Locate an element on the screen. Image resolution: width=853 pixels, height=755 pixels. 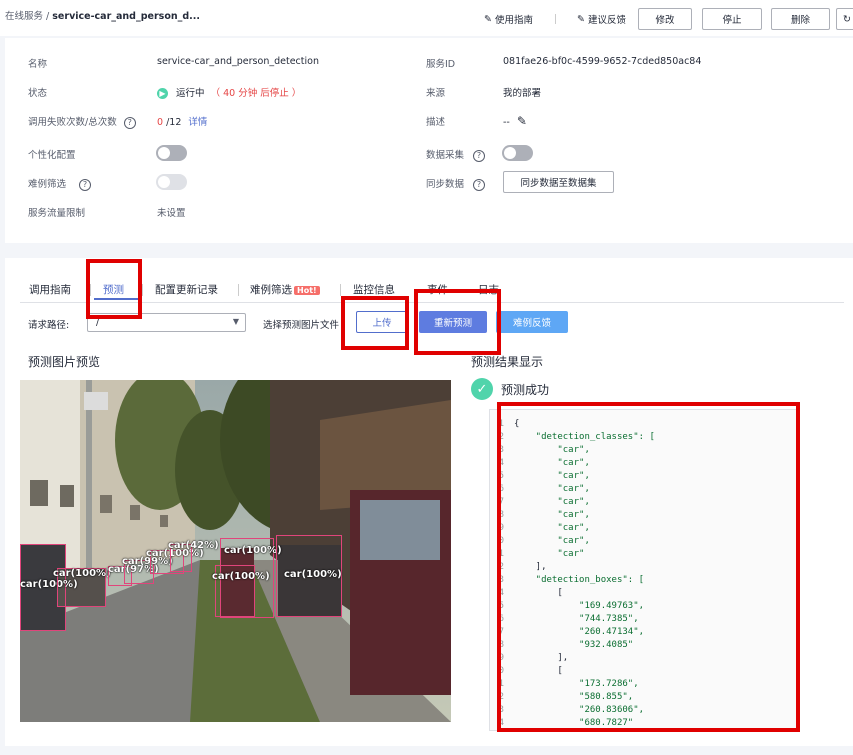
feedback-icon: ✎ is located at coordinates (581, 19).